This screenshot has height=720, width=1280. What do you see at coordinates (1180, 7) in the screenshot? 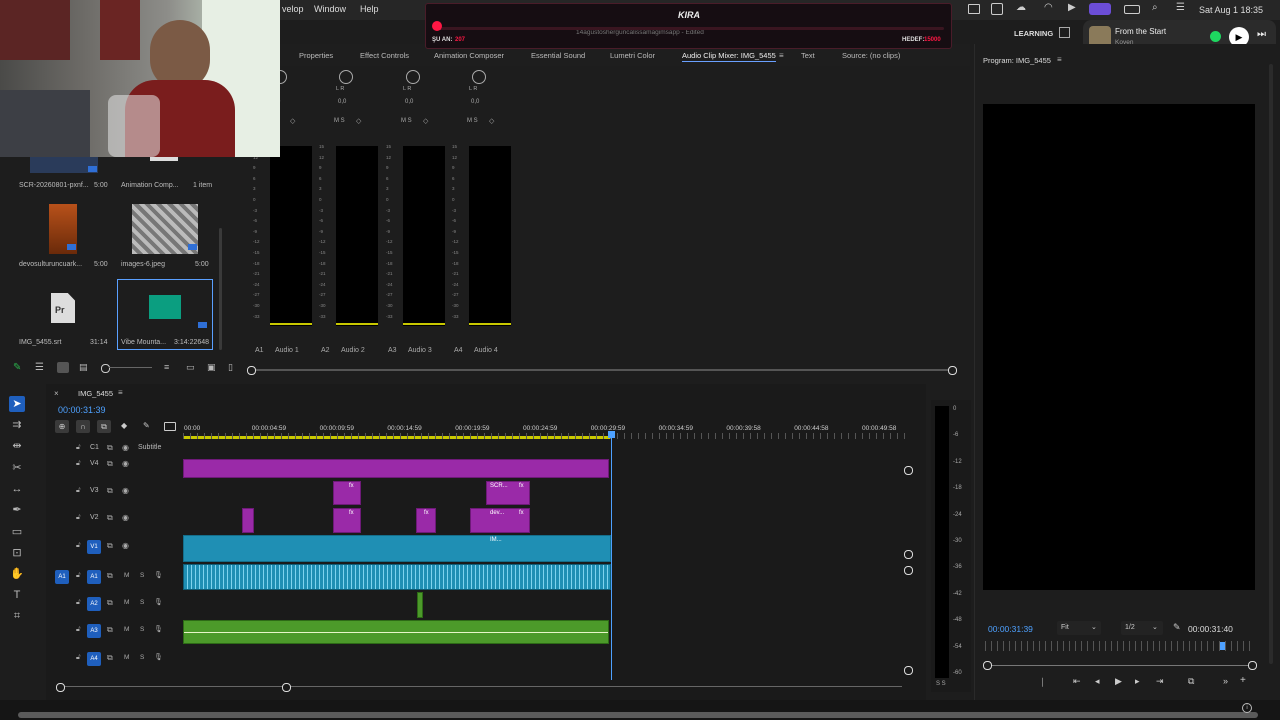
I see `control-center-icon: ☰` at bounding box center [1180, 7].